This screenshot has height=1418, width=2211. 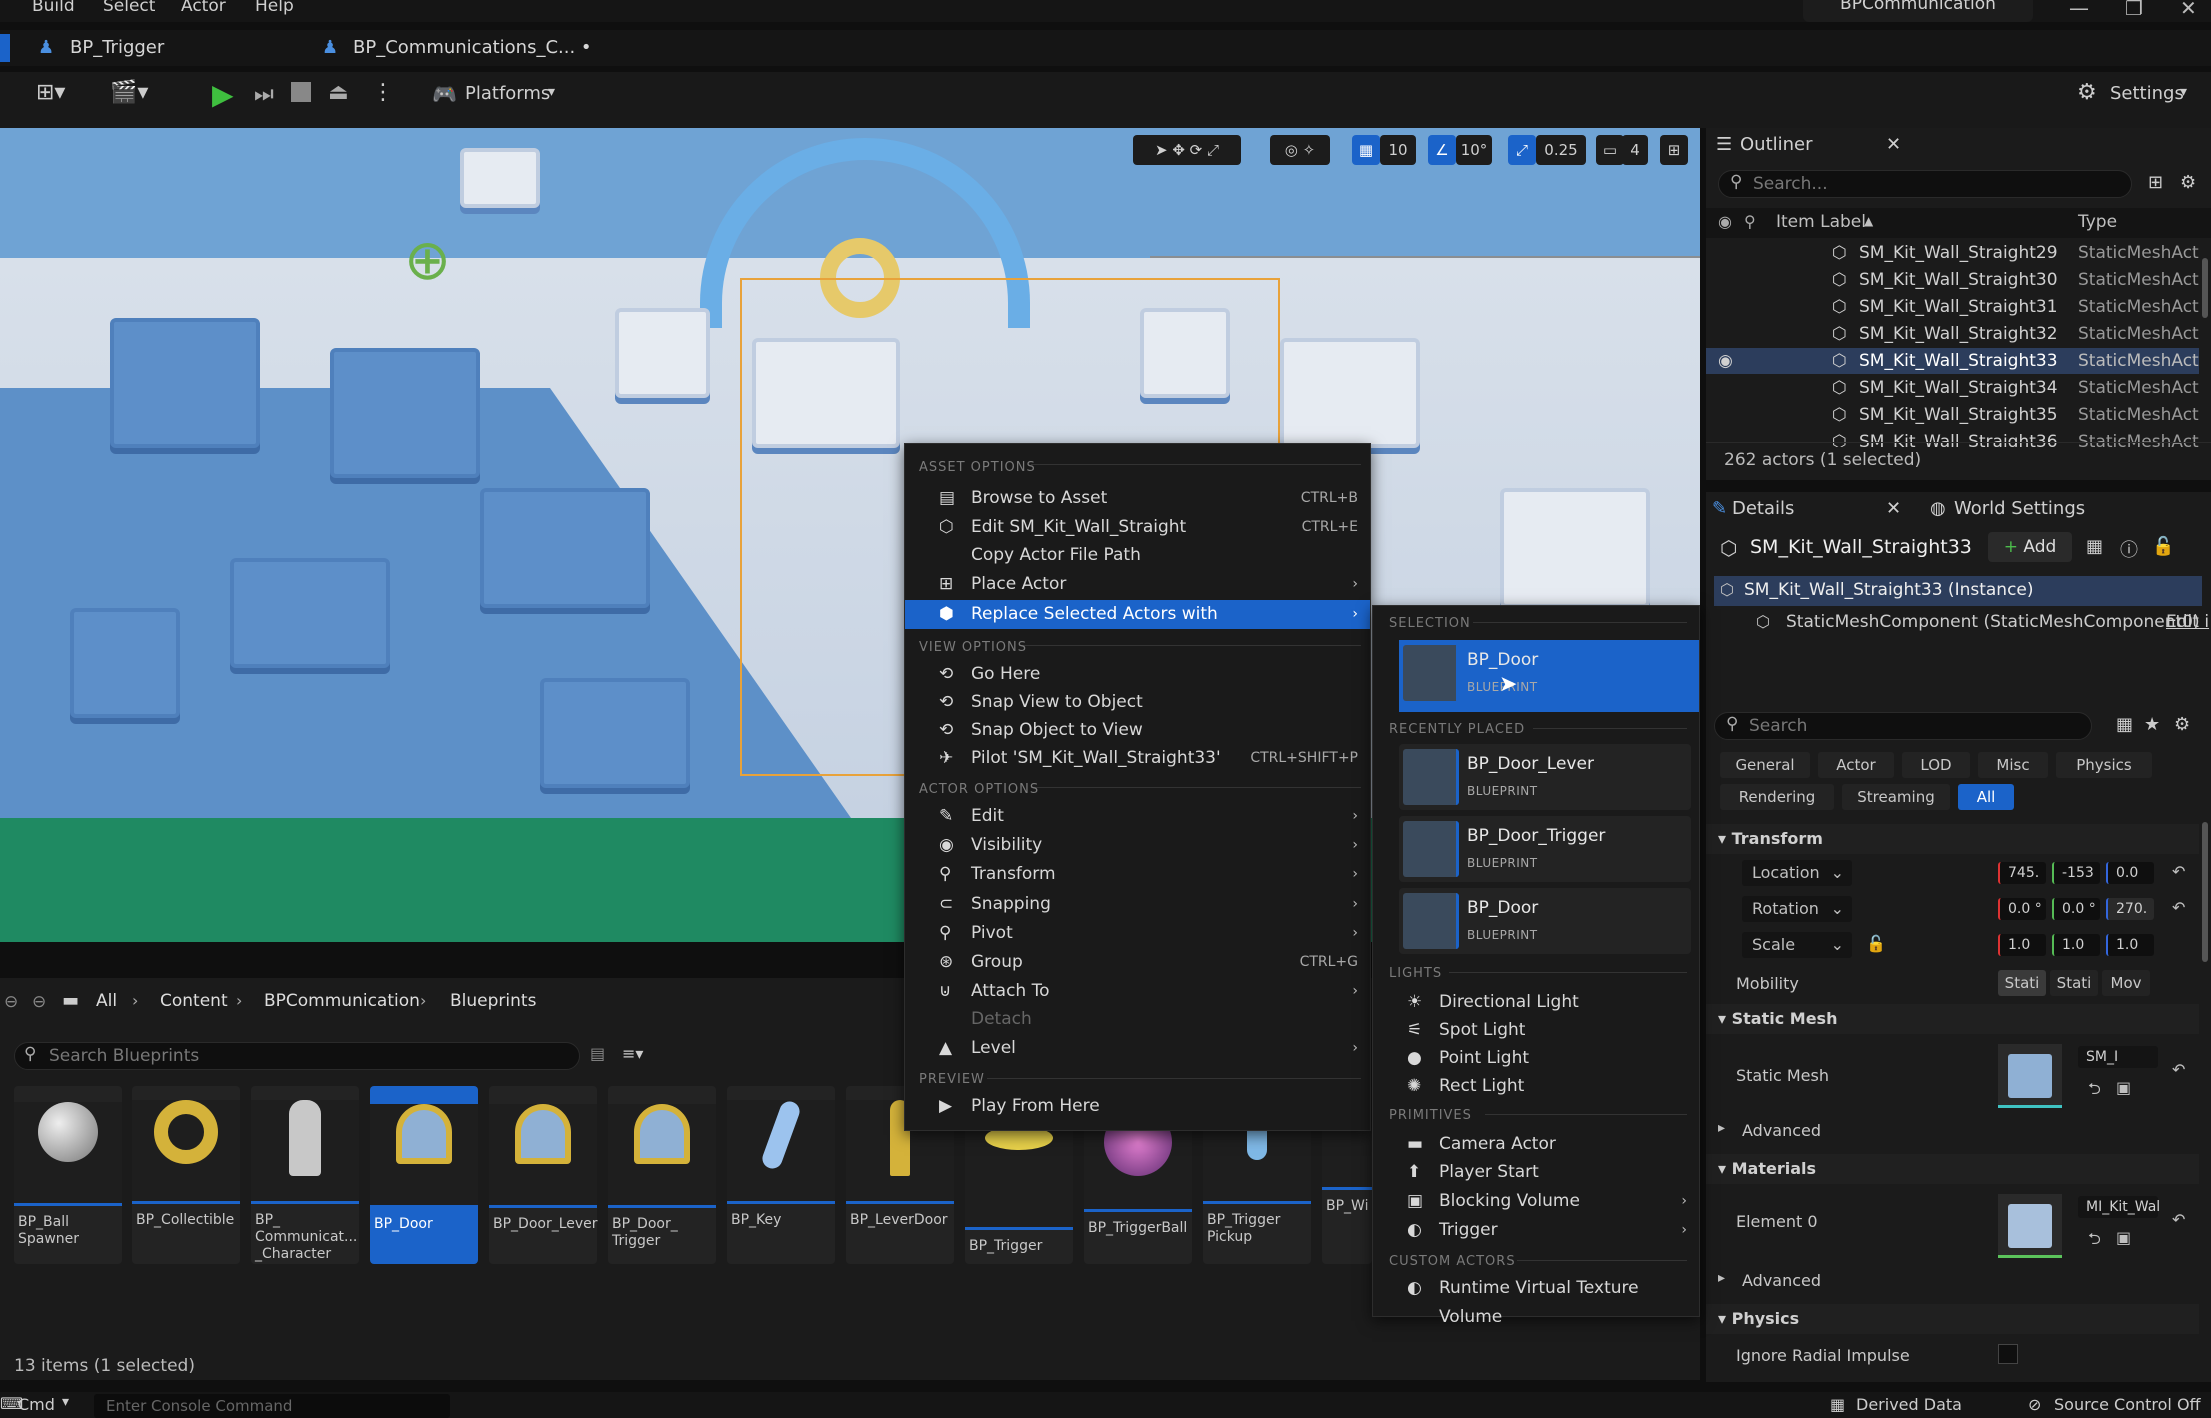 What do you see at coordinates (424, 1175) in the screenshot?
I see `asset-tile-selected: BP_Door` at bounding box center [424, 1175].